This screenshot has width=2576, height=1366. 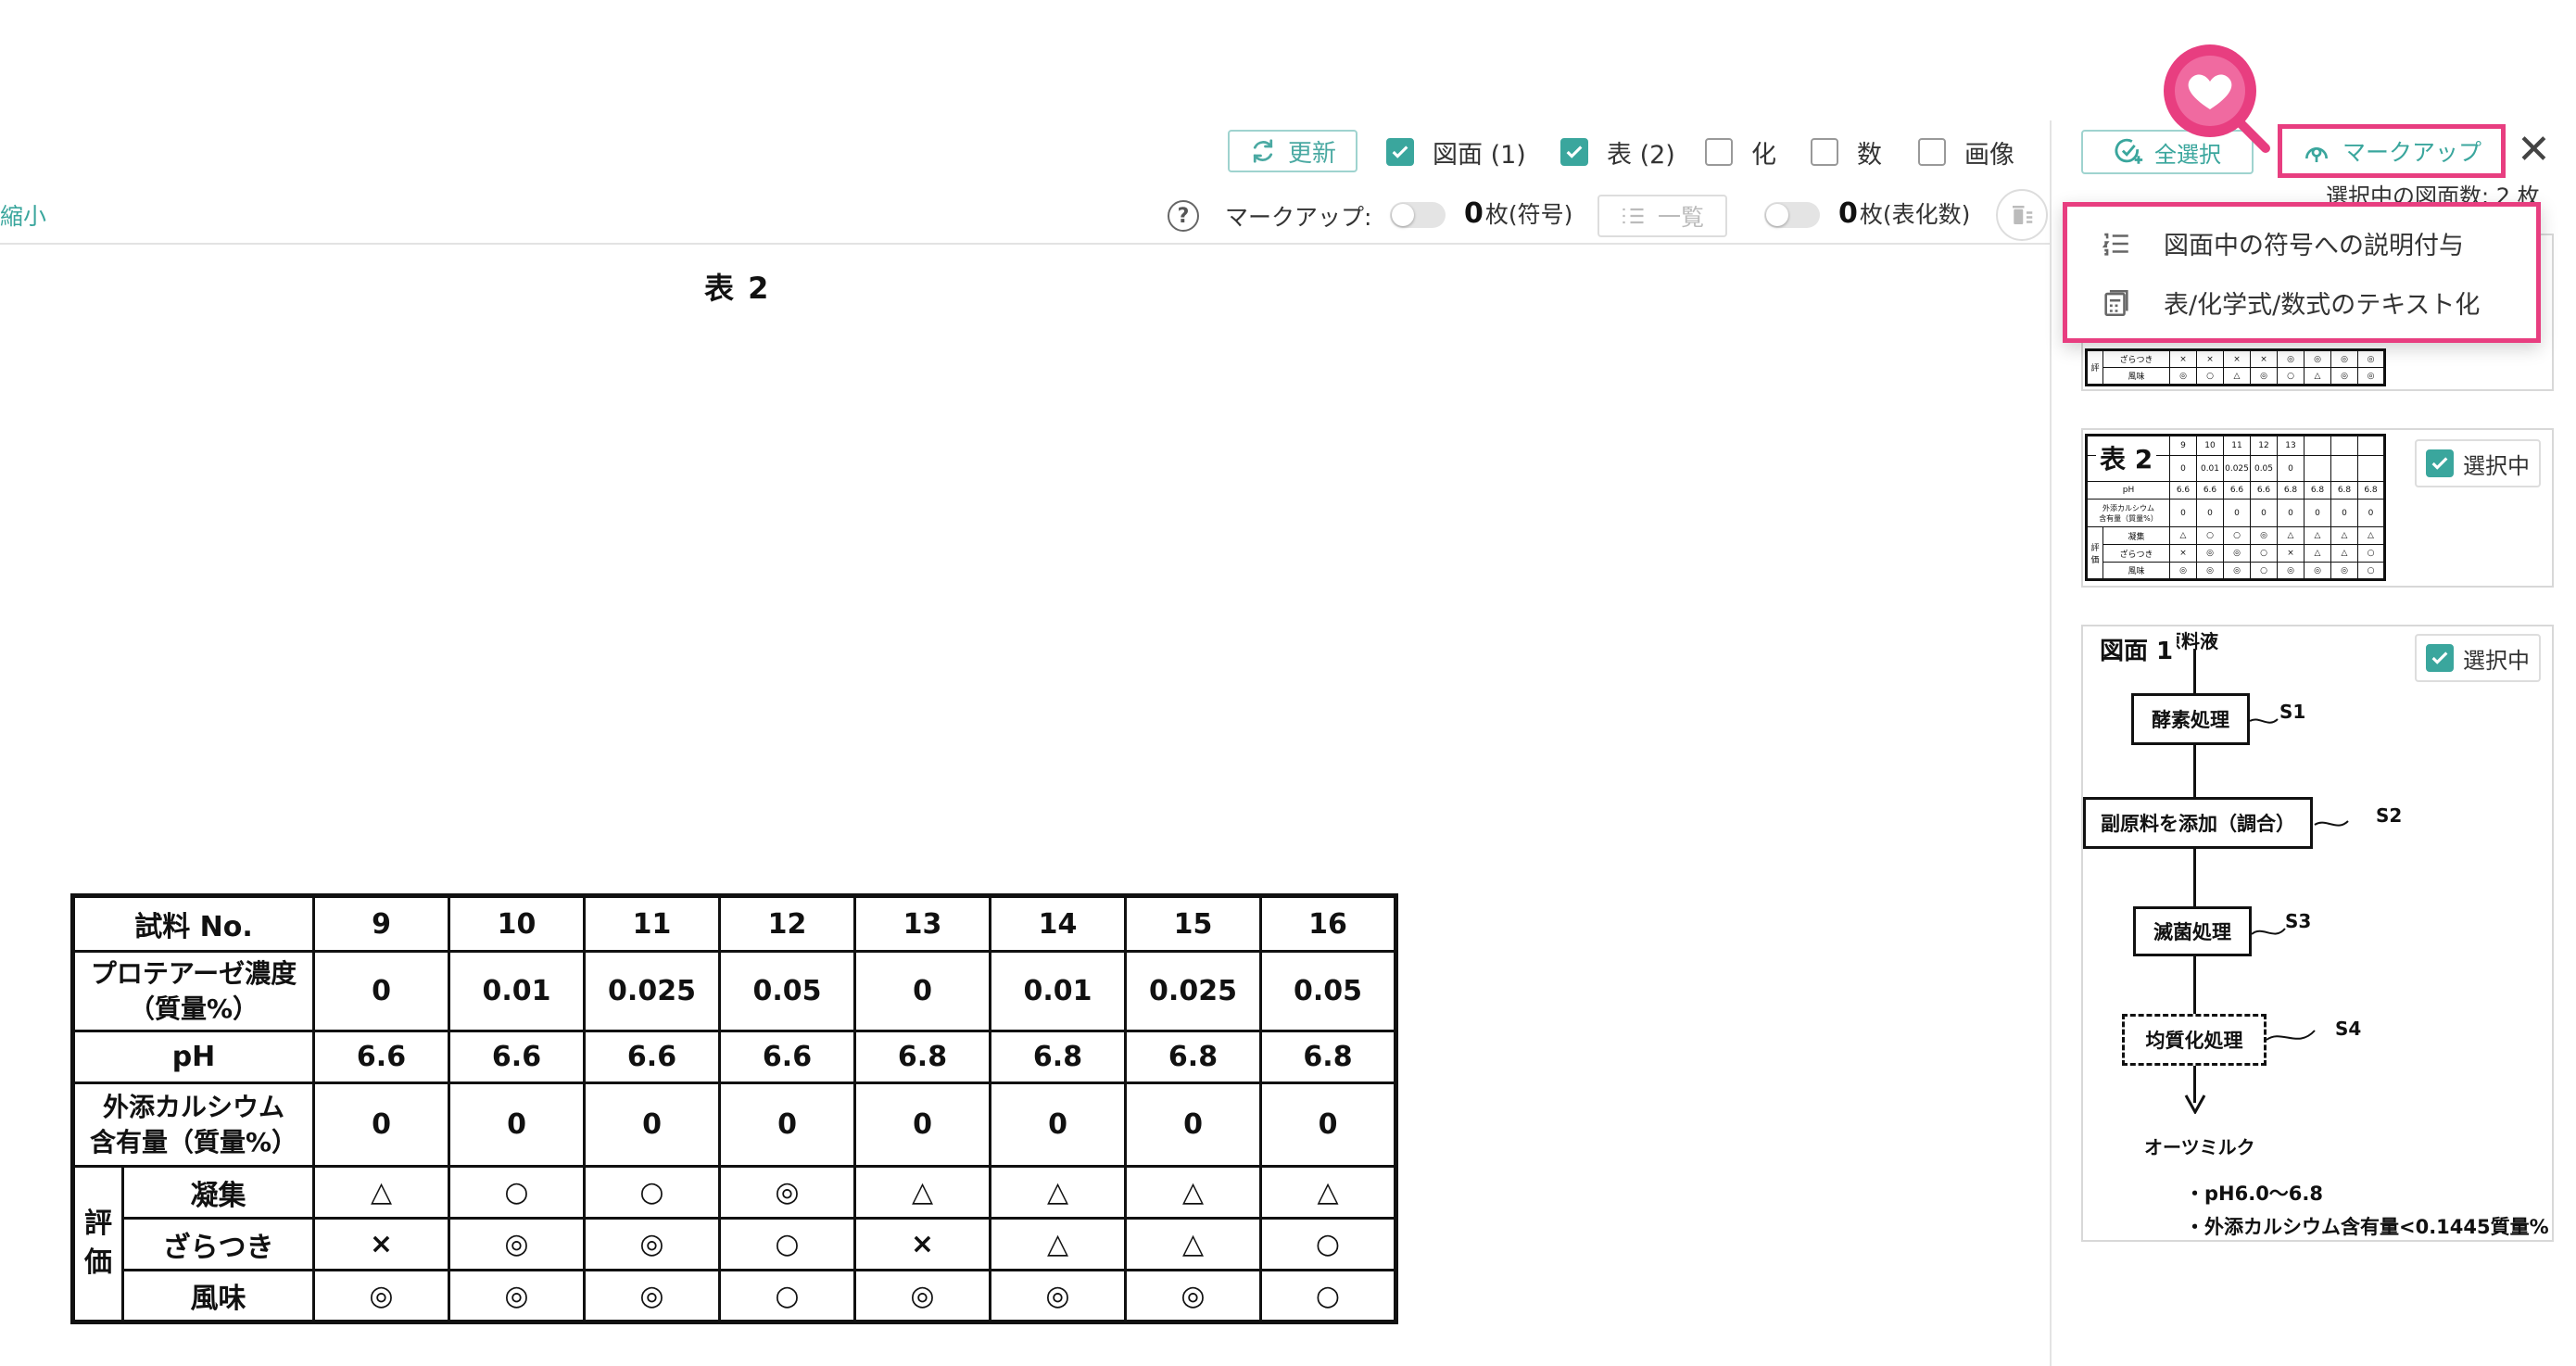 What do you see at coordinates (1848, 213) in the screenshot?
I see `table-count-number: 0` at bounding box center [1848, 213].